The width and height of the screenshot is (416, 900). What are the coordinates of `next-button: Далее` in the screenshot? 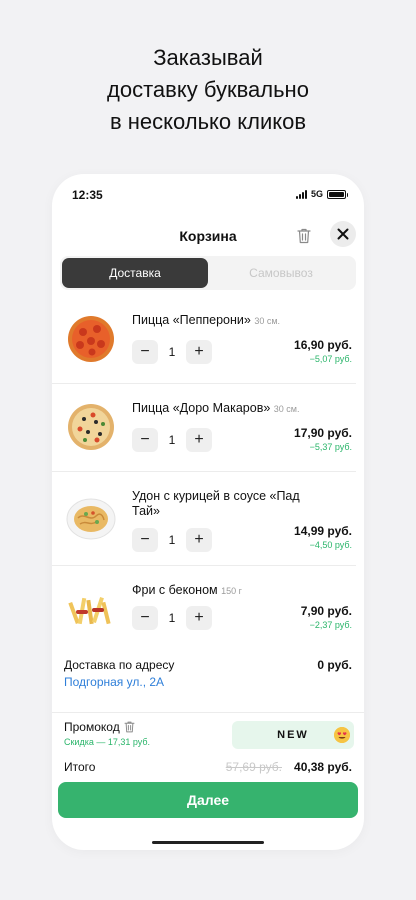 It's located at (208, 800).